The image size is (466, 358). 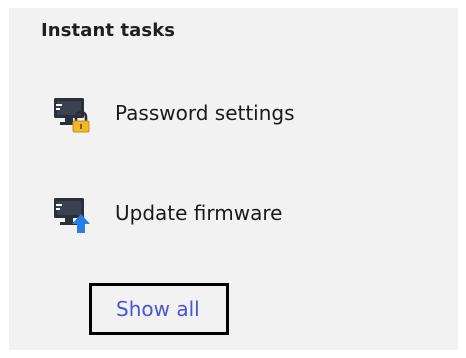 I want to click on show-all-highlight-box: Show all, so click(x=159, y=309).